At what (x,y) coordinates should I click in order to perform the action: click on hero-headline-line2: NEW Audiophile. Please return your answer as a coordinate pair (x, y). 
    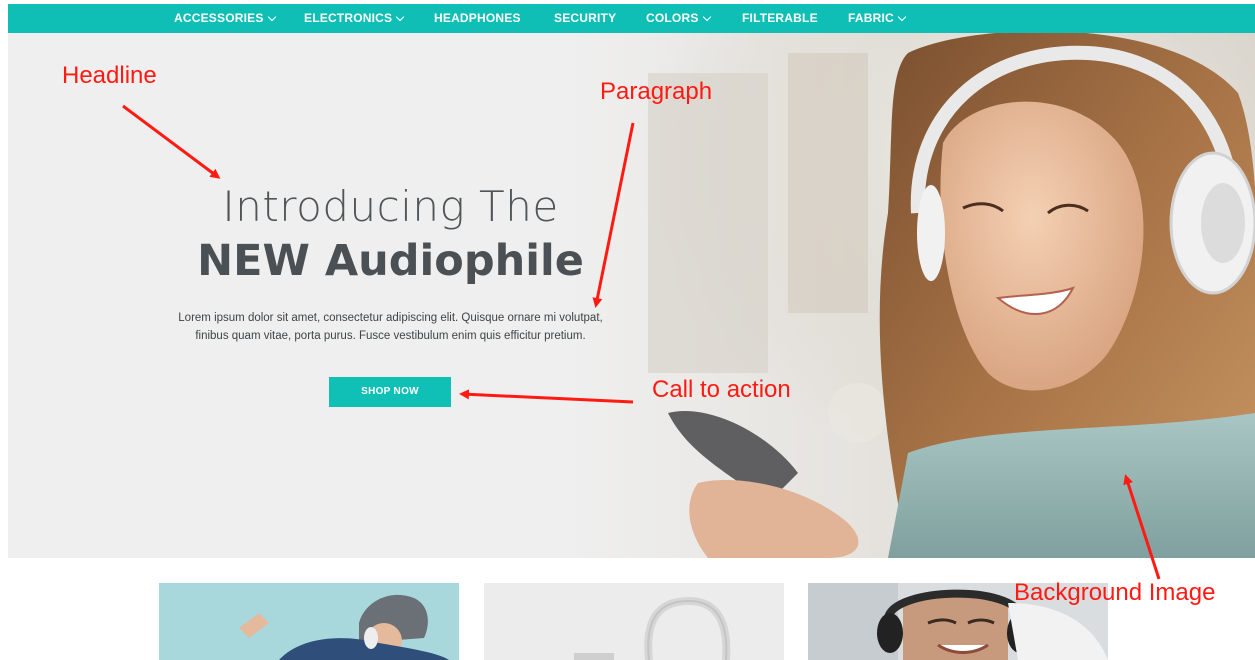
    Looking at the image, I should click on (390, 261).